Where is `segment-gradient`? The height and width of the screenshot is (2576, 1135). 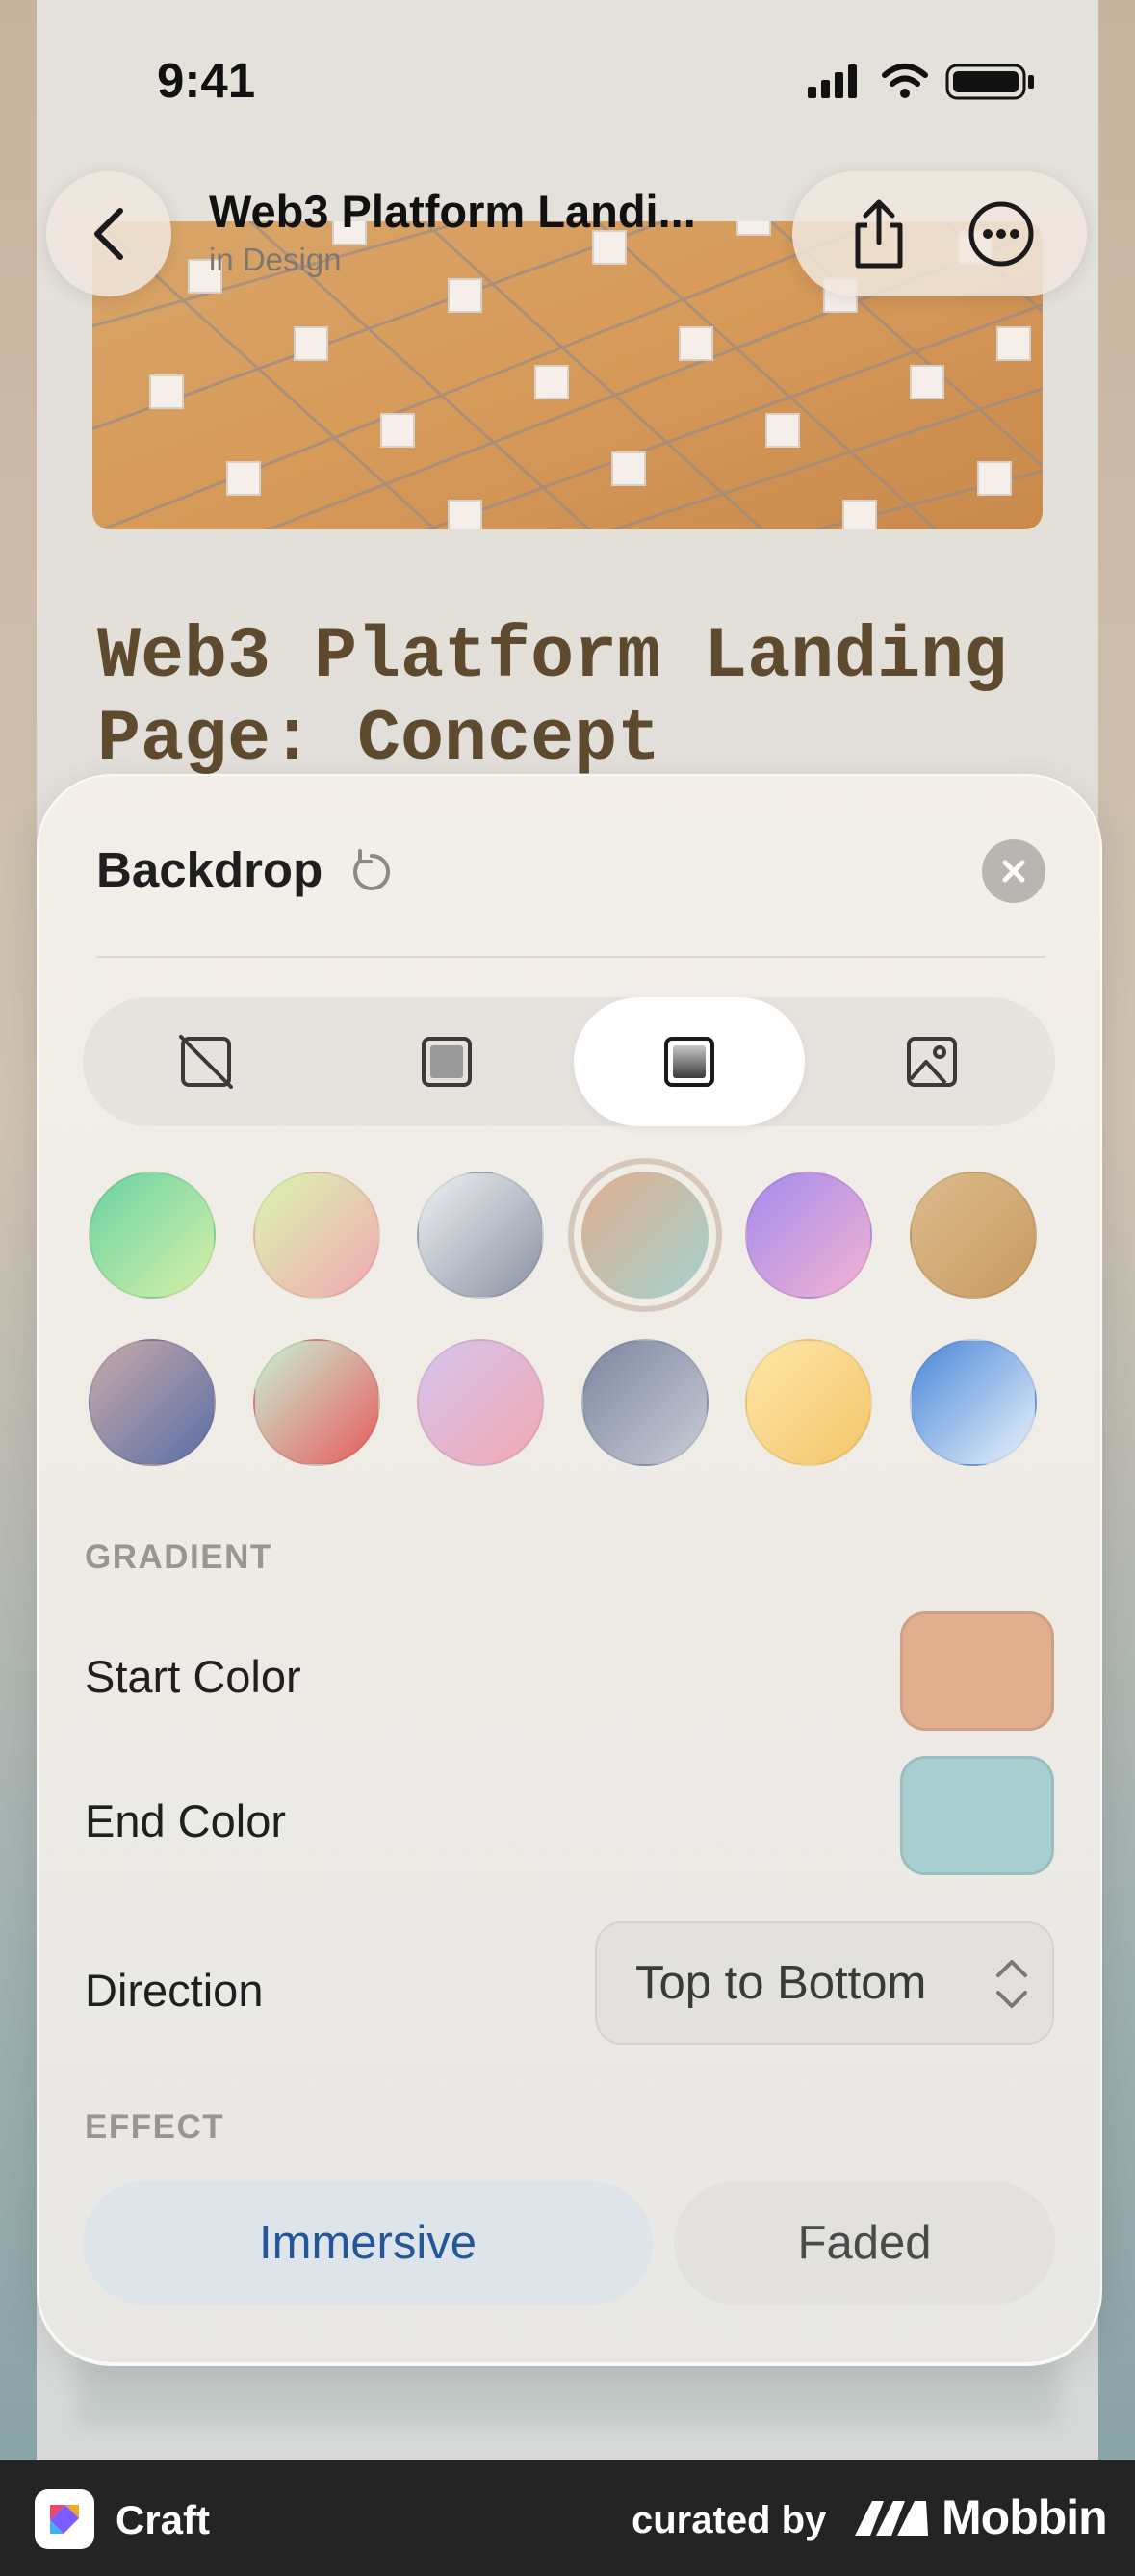
segment-gradient is located at coordinates (689, 1061).